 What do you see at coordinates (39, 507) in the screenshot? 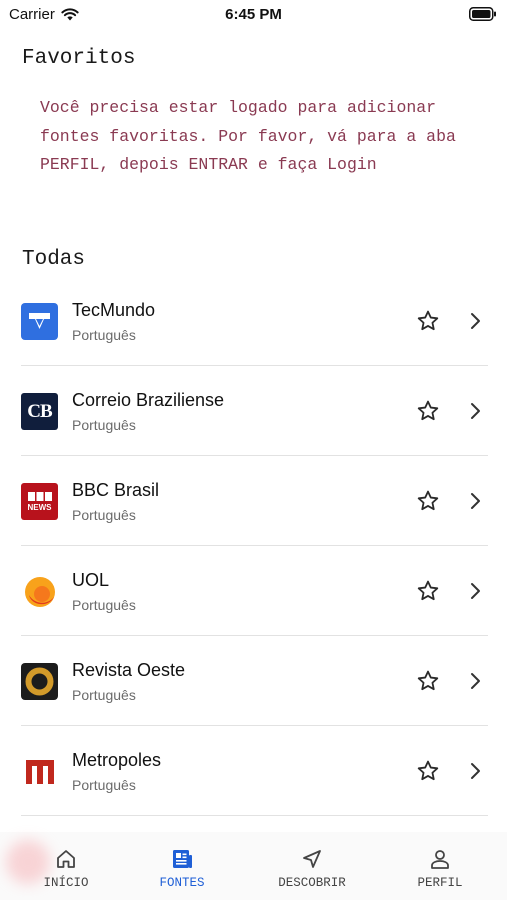
I see `logo-lettering: NEWS` at bounding box center [39, 507].